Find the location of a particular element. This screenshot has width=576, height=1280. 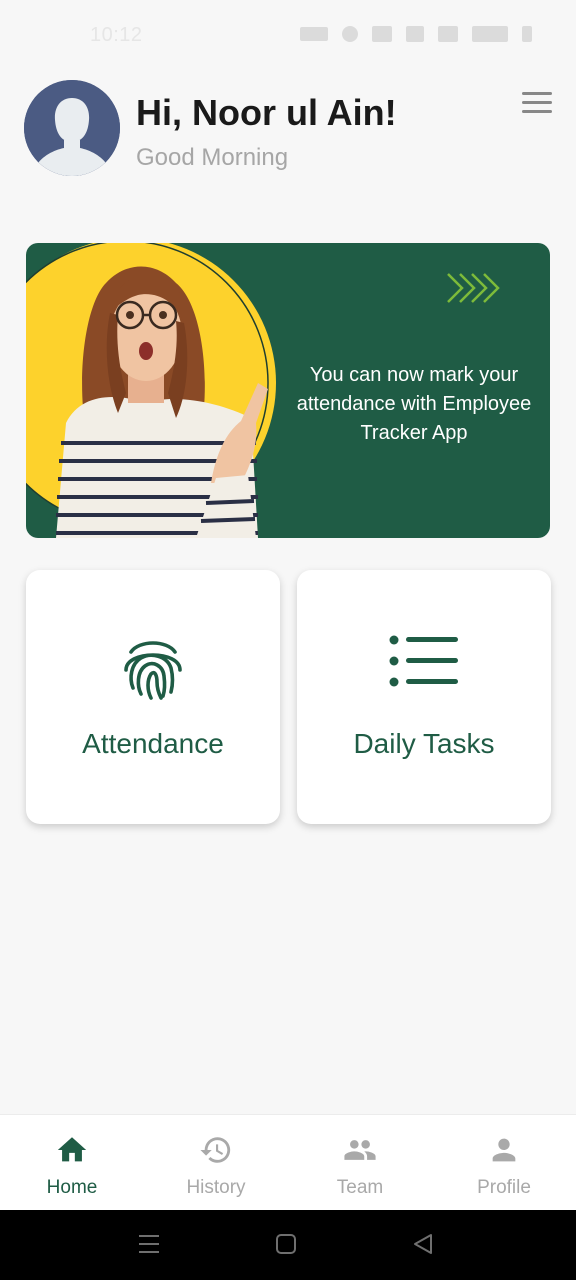

nav-home: Home is located at coordinates (72, 1163).